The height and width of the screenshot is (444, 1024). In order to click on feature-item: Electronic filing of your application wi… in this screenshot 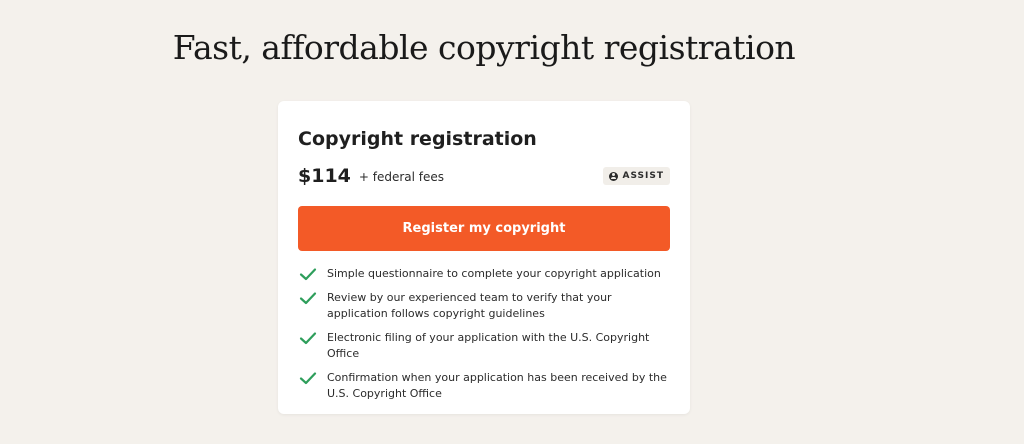, I will do `click(484, 346)`.